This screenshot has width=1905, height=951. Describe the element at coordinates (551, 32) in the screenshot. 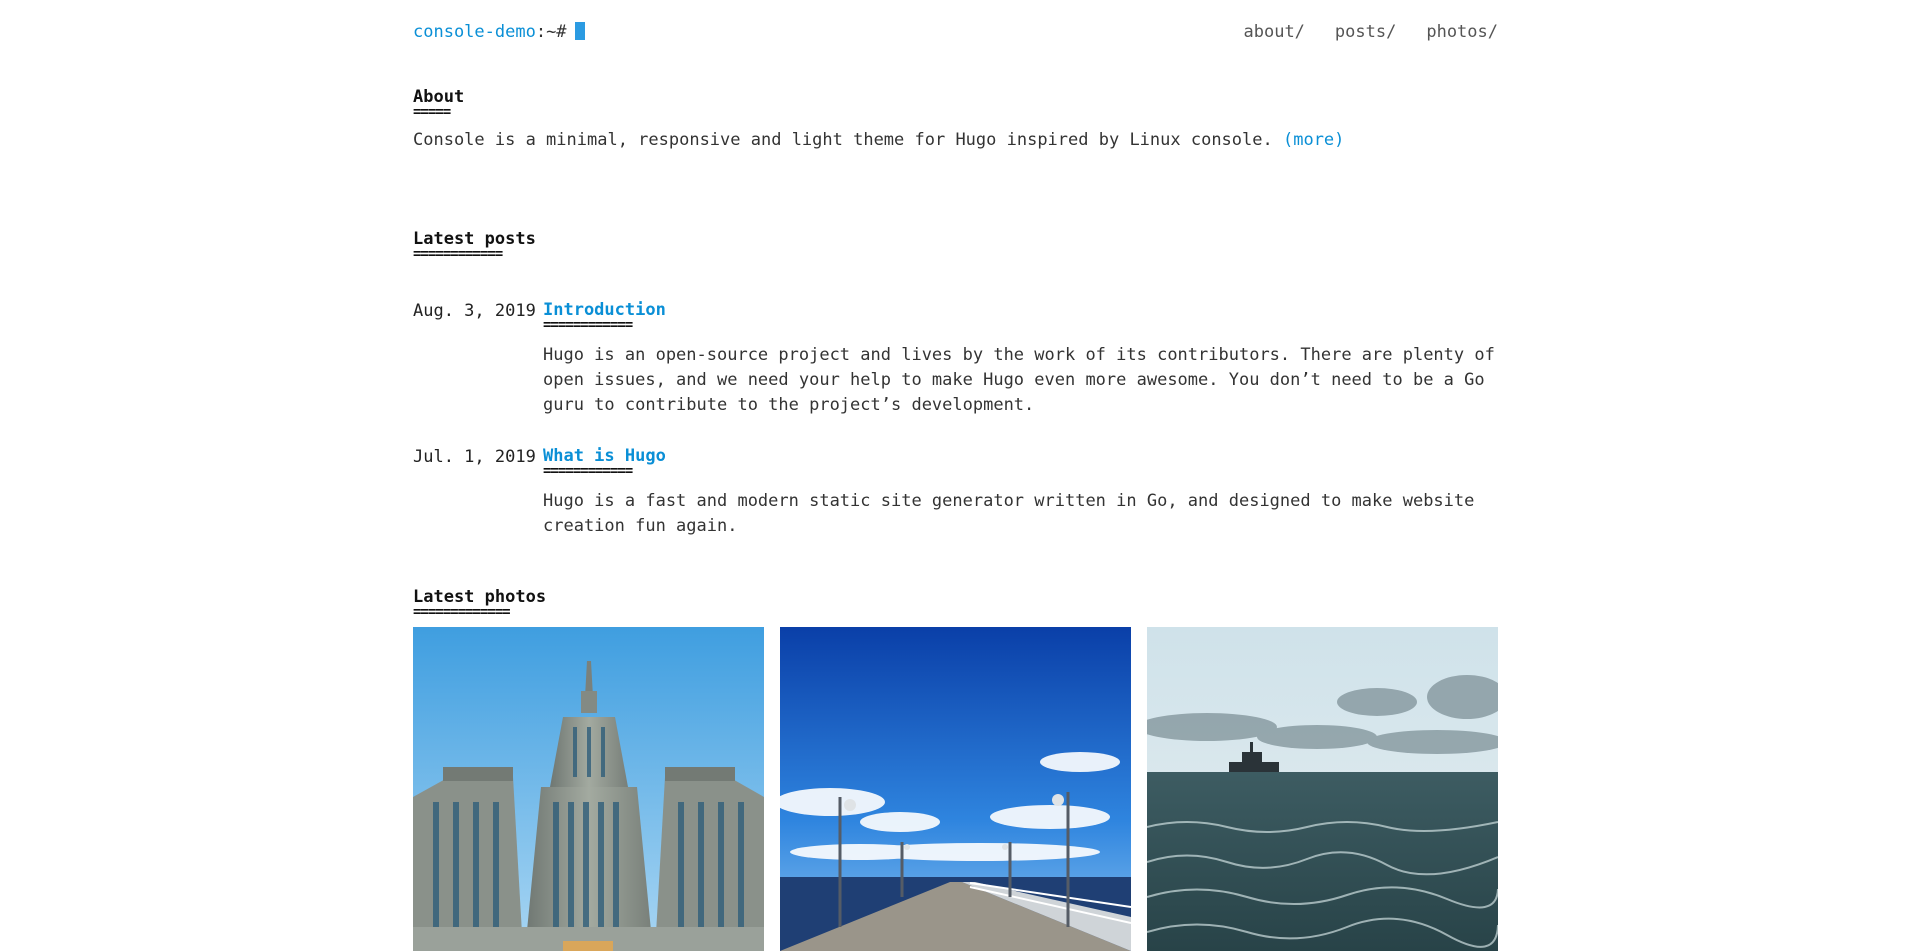

I see `prompt-text: :~#` at that location.